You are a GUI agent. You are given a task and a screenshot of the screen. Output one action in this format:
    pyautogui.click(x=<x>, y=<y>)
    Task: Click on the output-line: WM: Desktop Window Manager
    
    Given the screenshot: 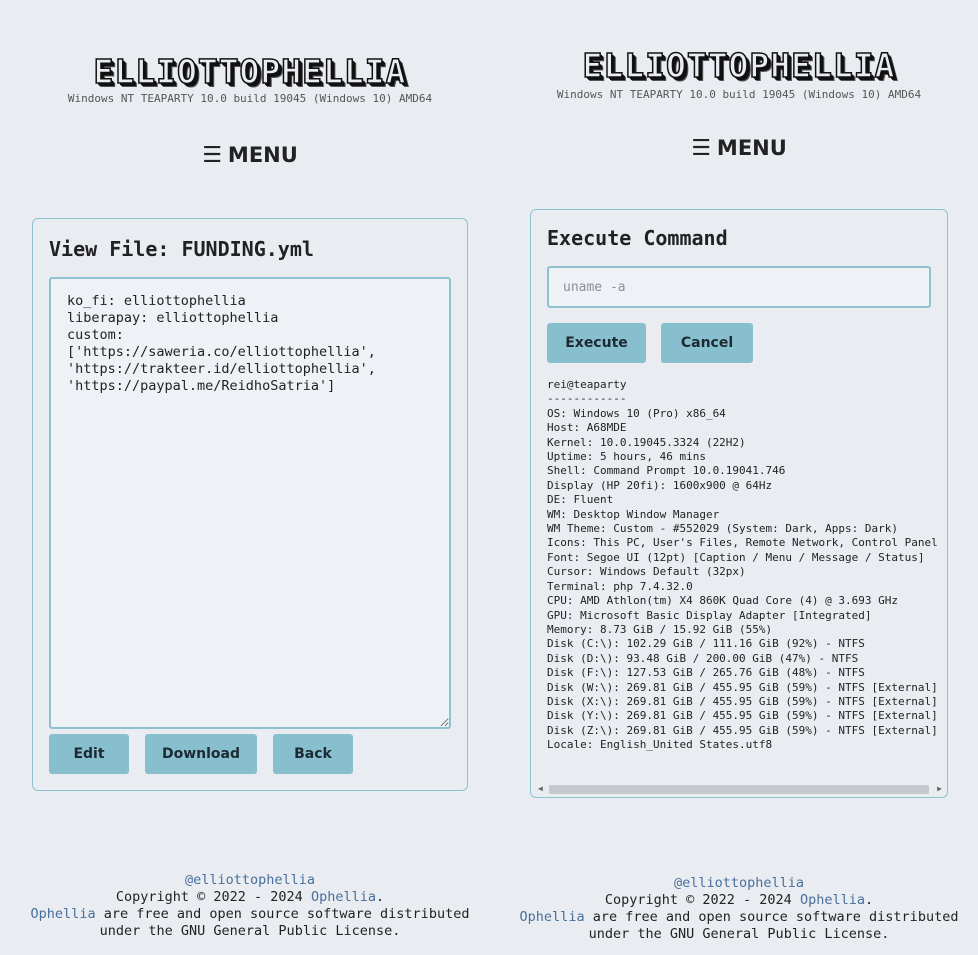 What is the action you would take?
    pyautogui.click(x=633, y=514)
    